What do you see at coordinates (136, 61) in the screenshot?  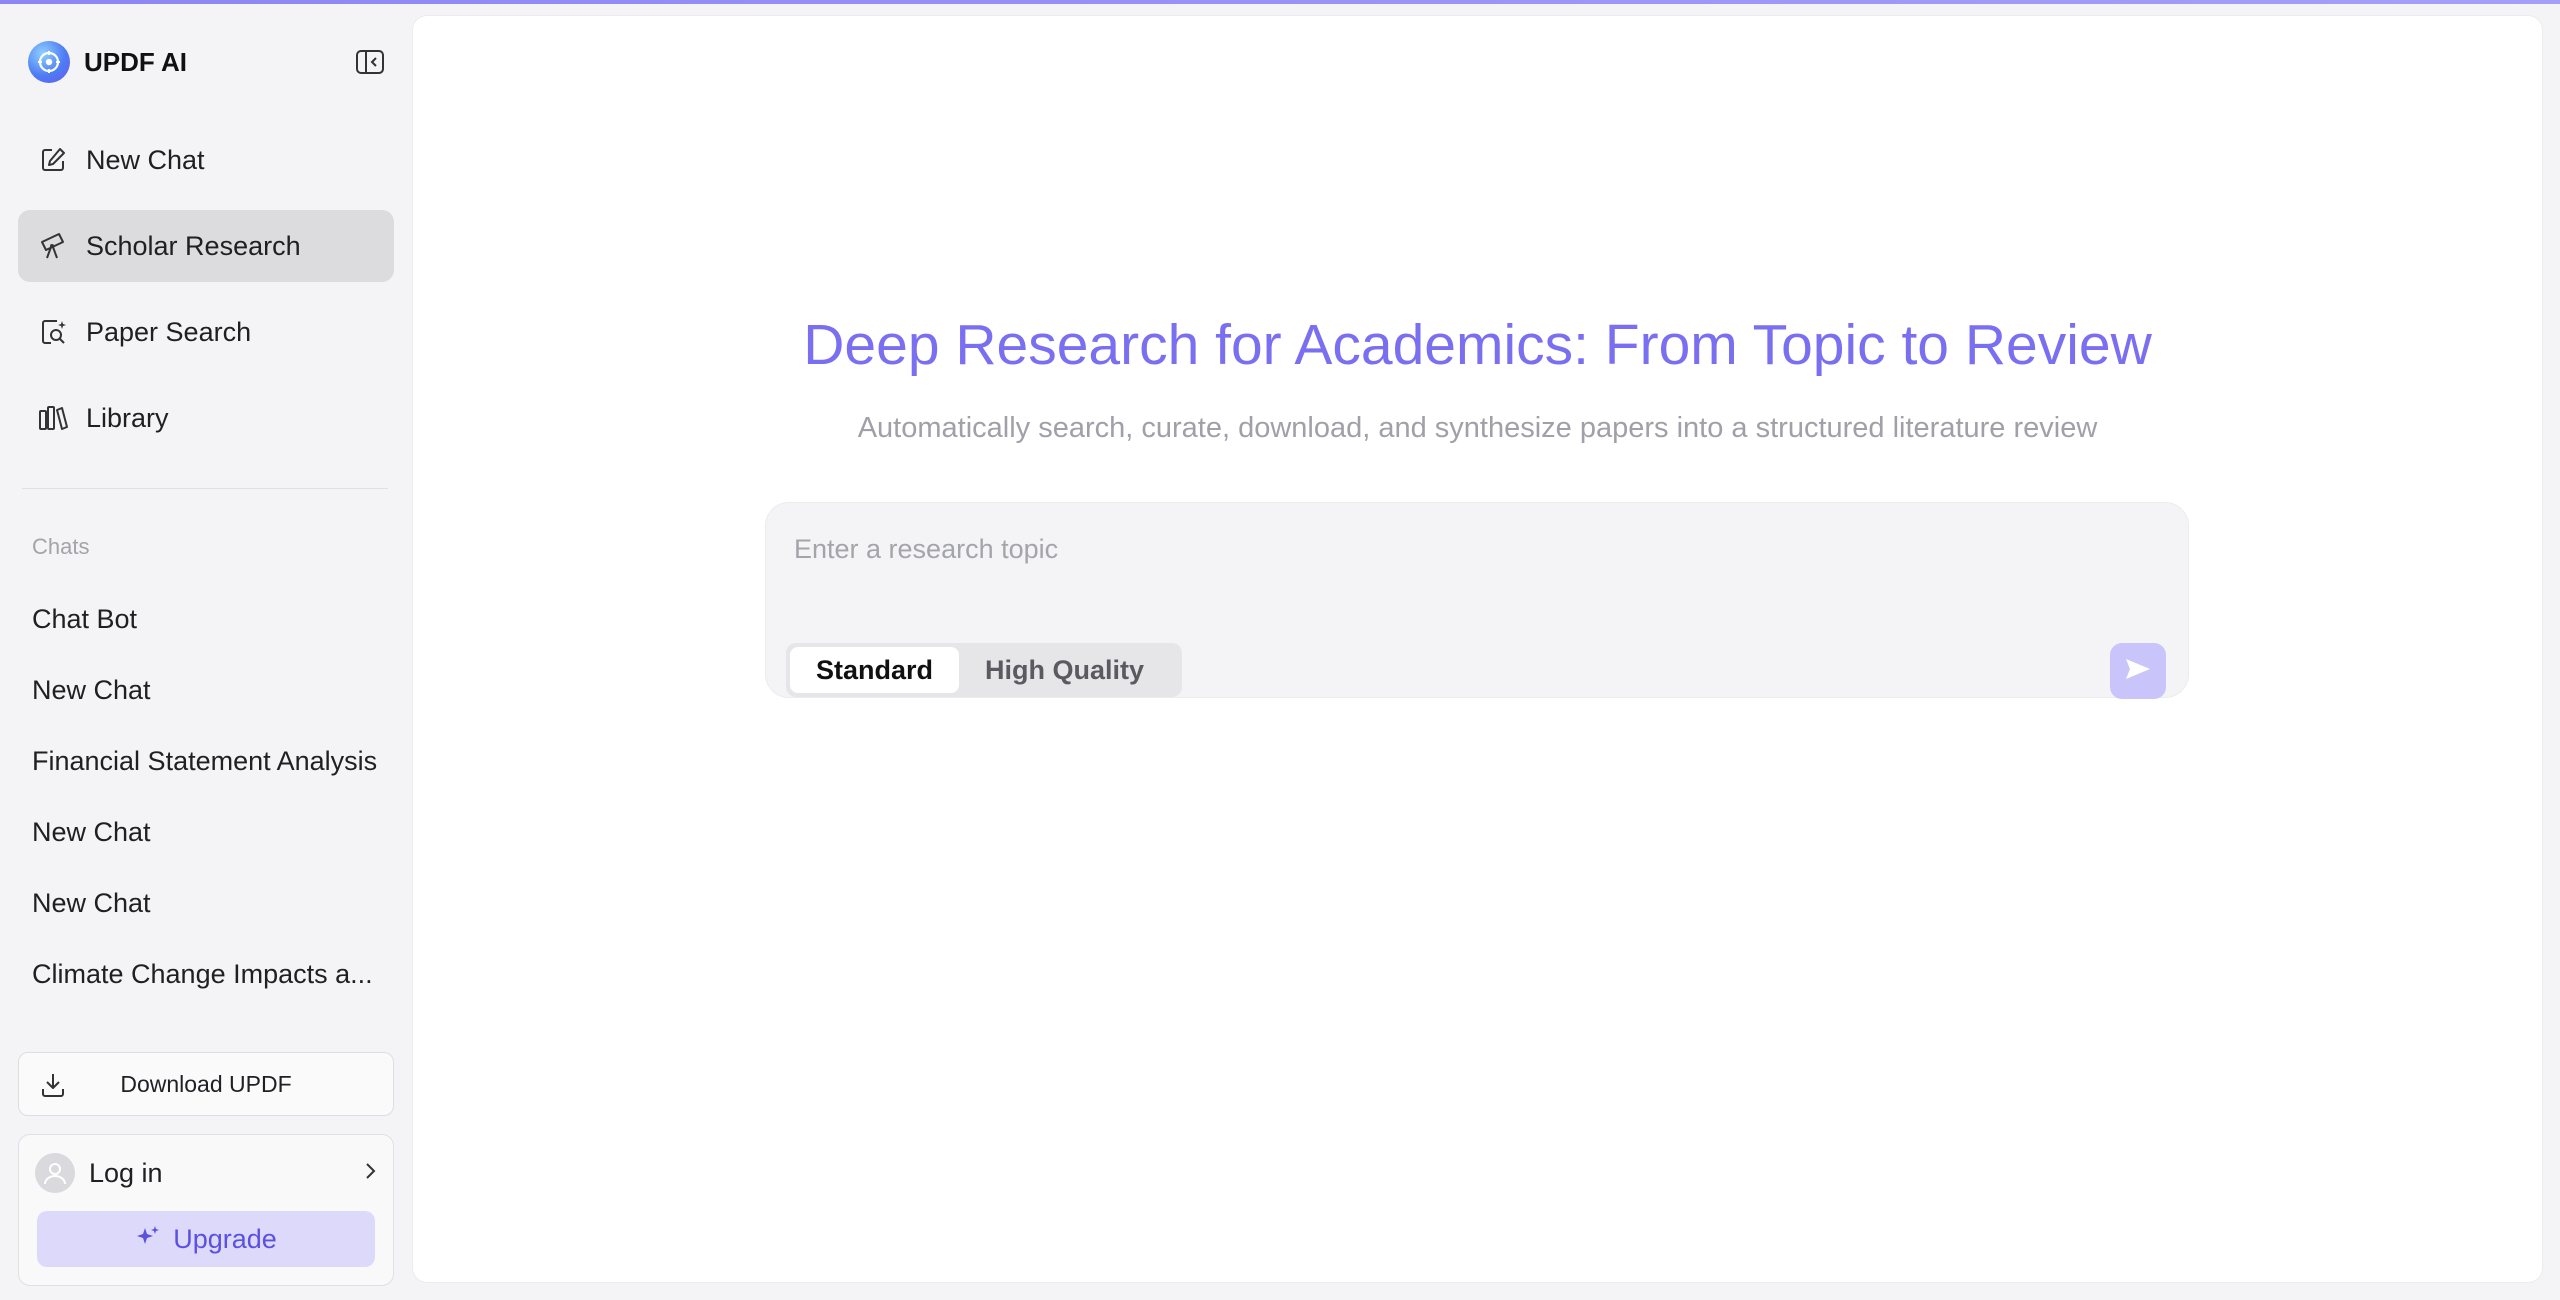 I see `app-name: UPDF AI` at bounding box center [136, 61].